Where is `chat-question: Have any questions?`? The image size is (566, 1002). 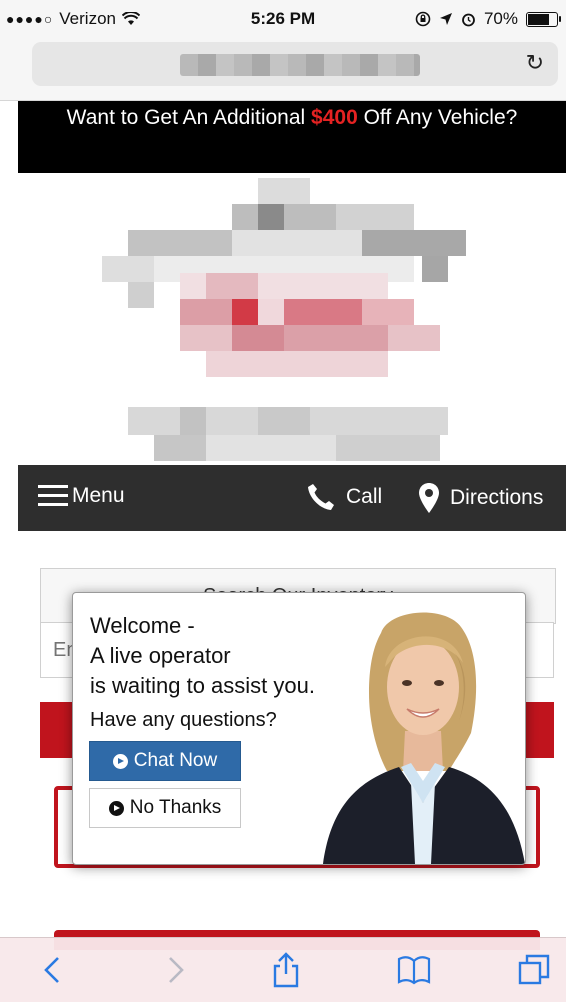
chat-question: Have any questions? is located at coordinates (183, 720).